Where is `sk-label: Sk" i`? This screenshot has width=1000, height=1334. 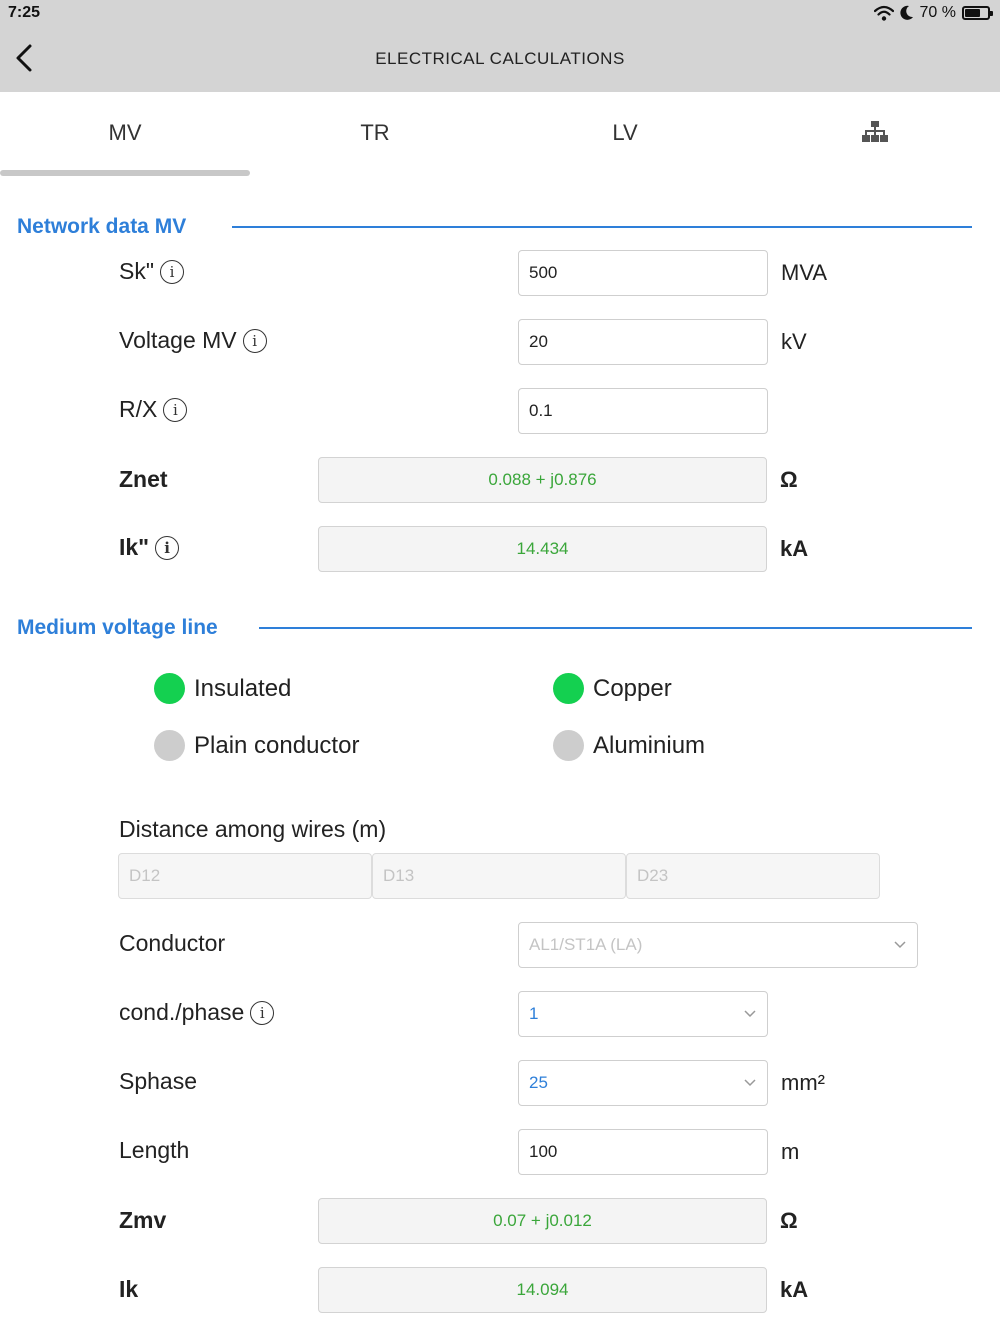
sk-label: Sk" i is located at coordinates (152, 271).